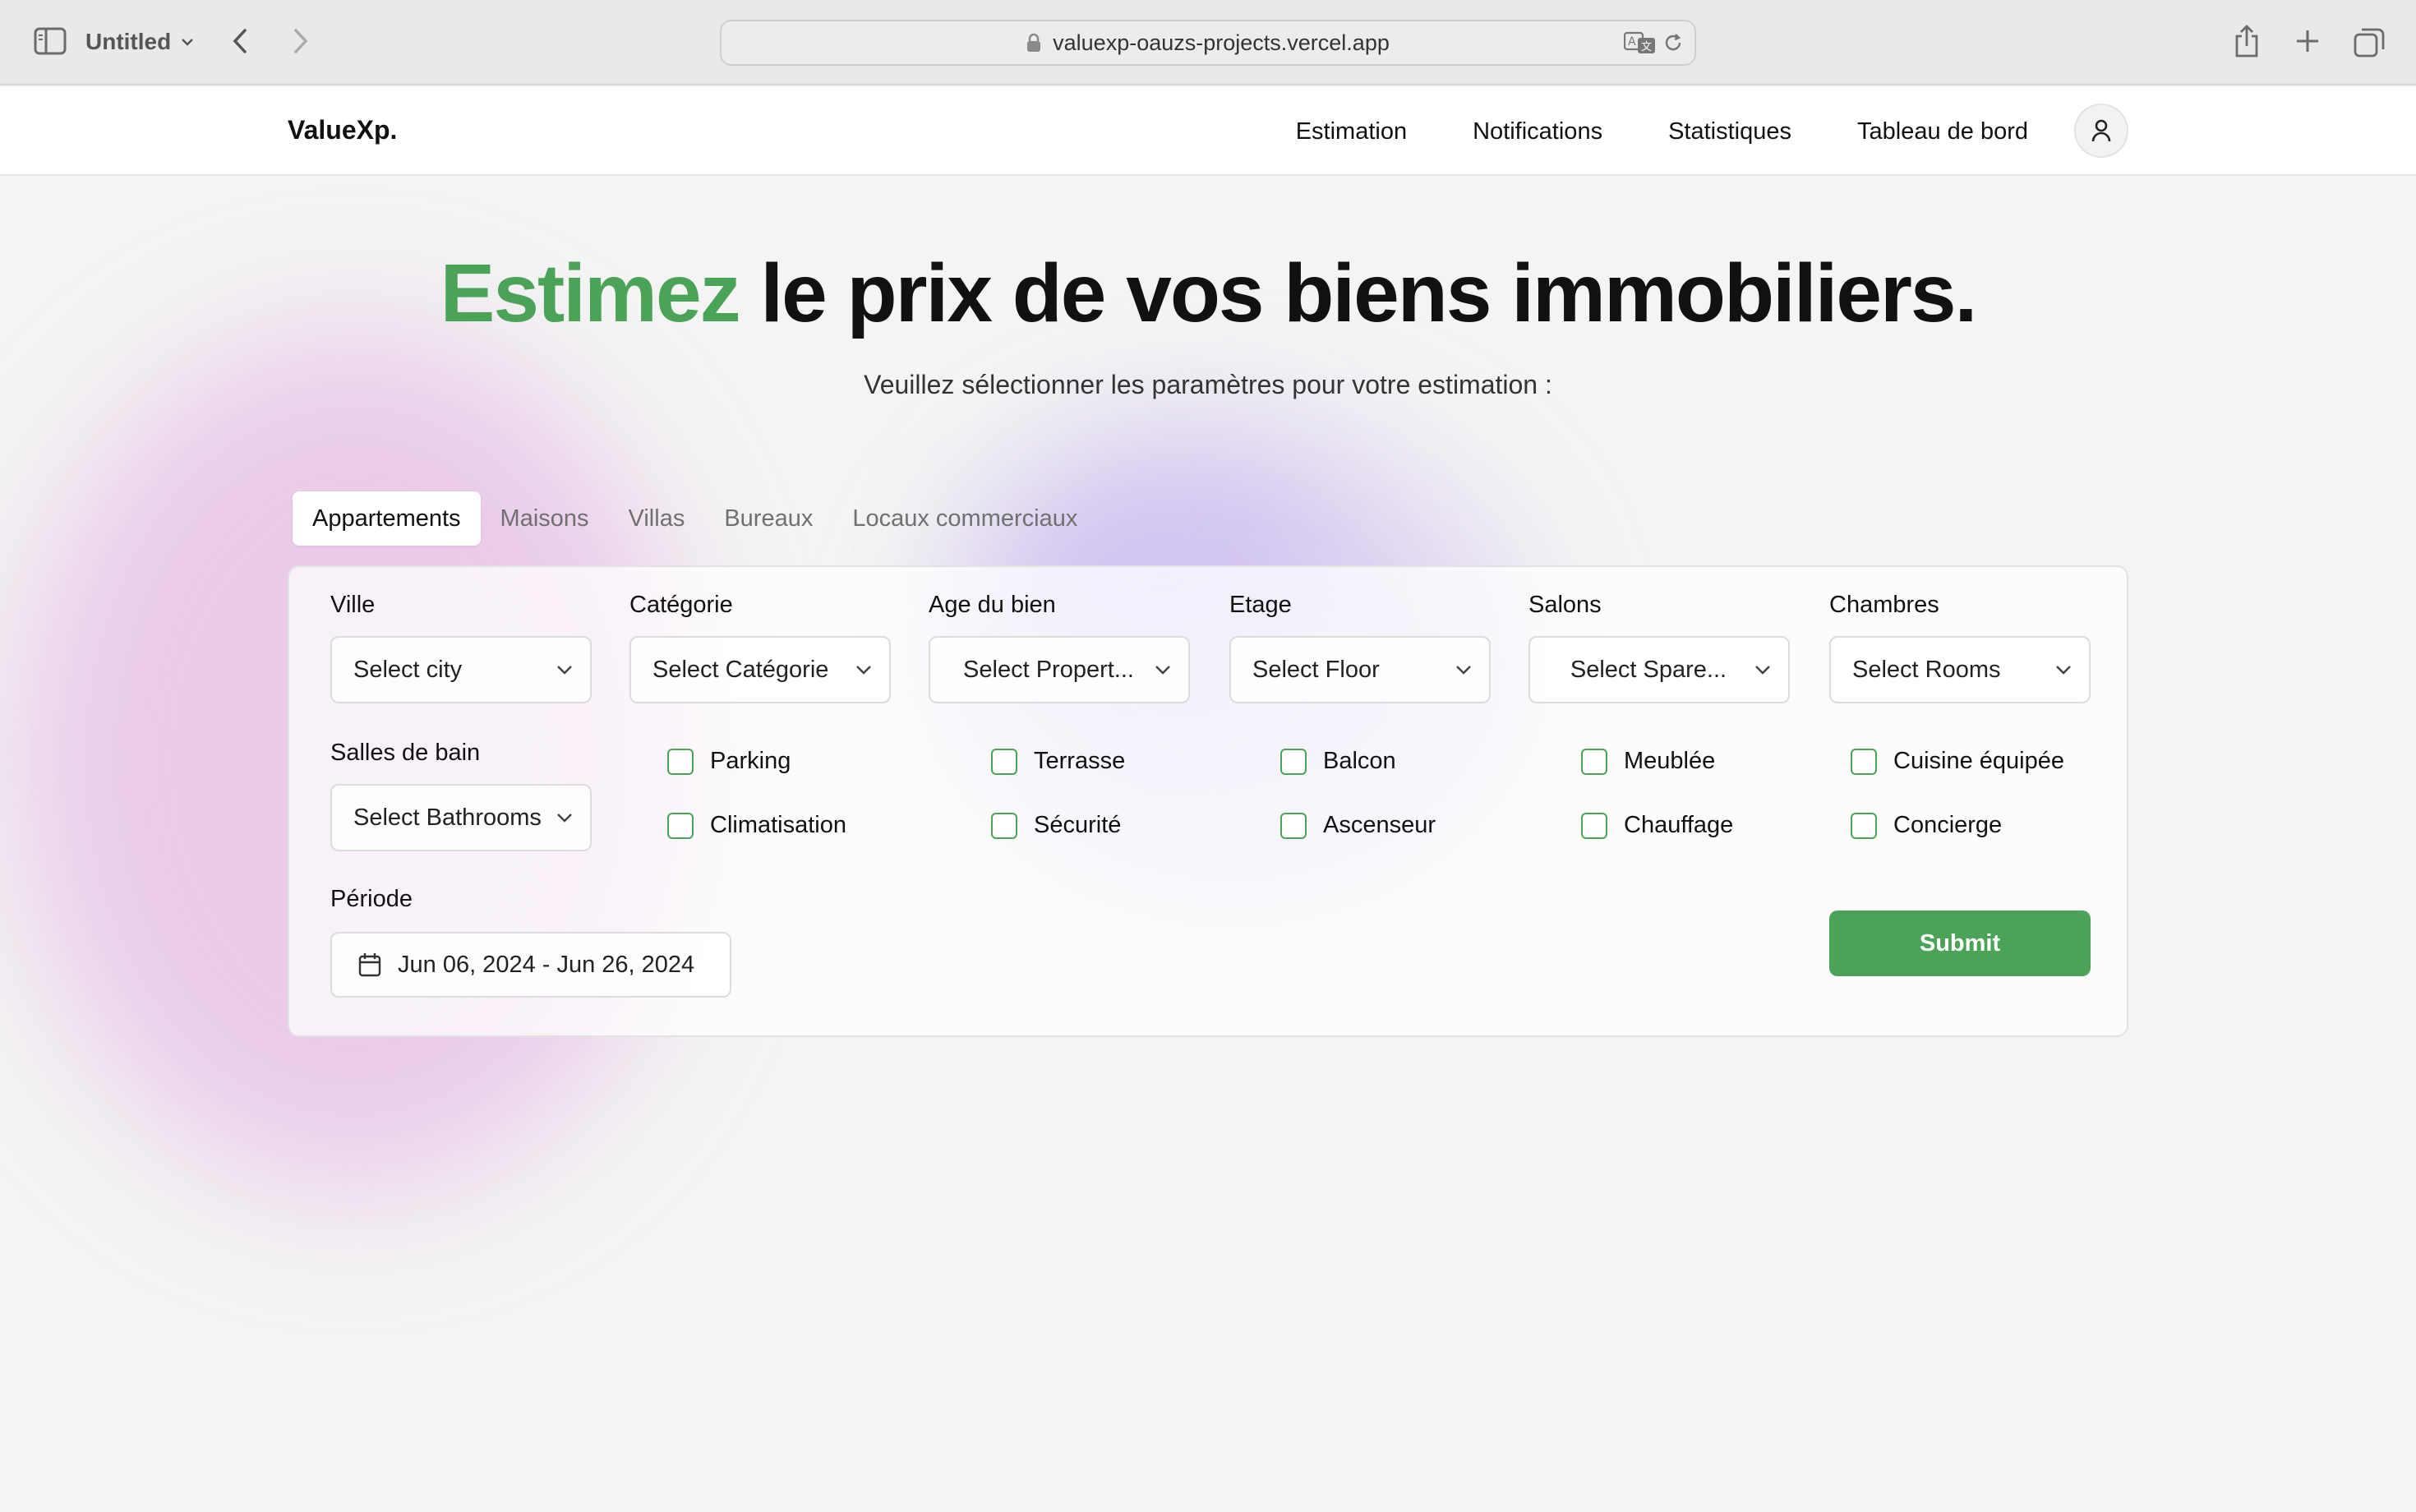 The height and width of the screenshot is (1512, 2416). I want to click on date-range-picker: Jun 06, 2024 - Jun 26, 2024, so click(531, 965).